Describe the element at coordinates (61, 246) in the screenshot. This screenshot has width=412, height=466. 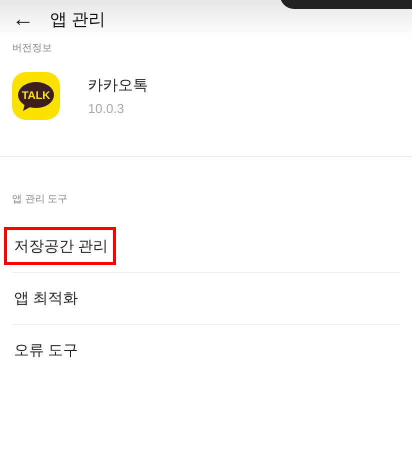
I see `menu-item: 저장공간 관리` at that location.